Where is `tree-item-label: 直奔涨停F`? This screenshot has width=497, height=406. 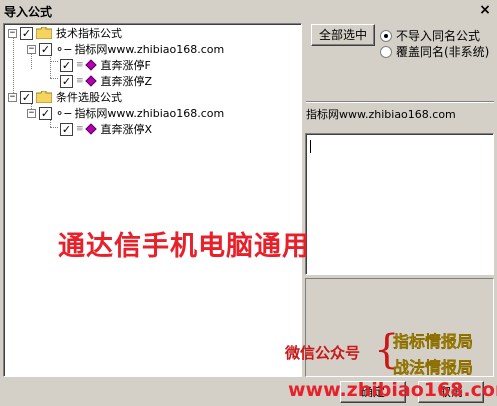 tree-item-label: 直奔涨停F is located at coordinates (125, 65).